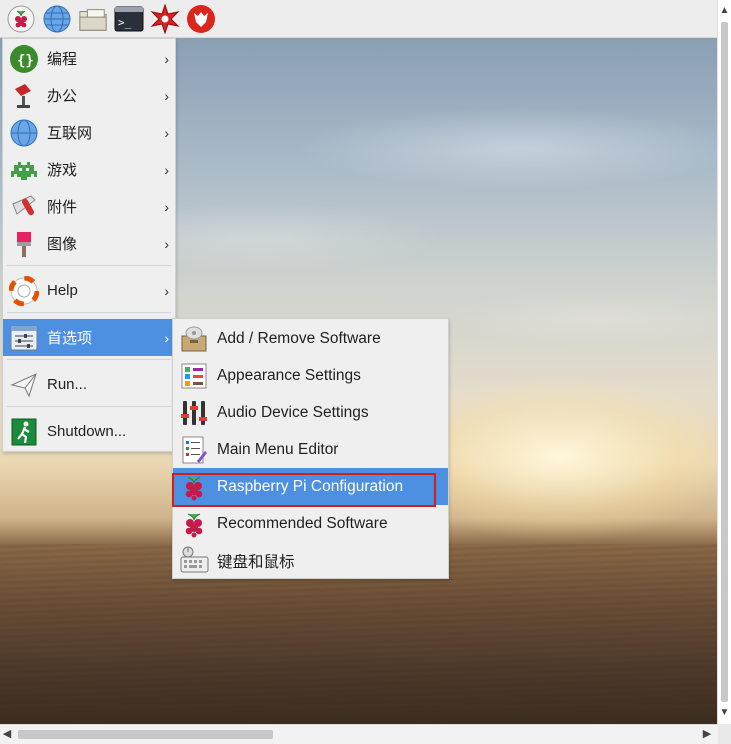 The image size is (731, 744). What do you see at coordinates (194, 413) in the screenshot?
I see `audio-mixer-icon` at bounding box center [194, 413].